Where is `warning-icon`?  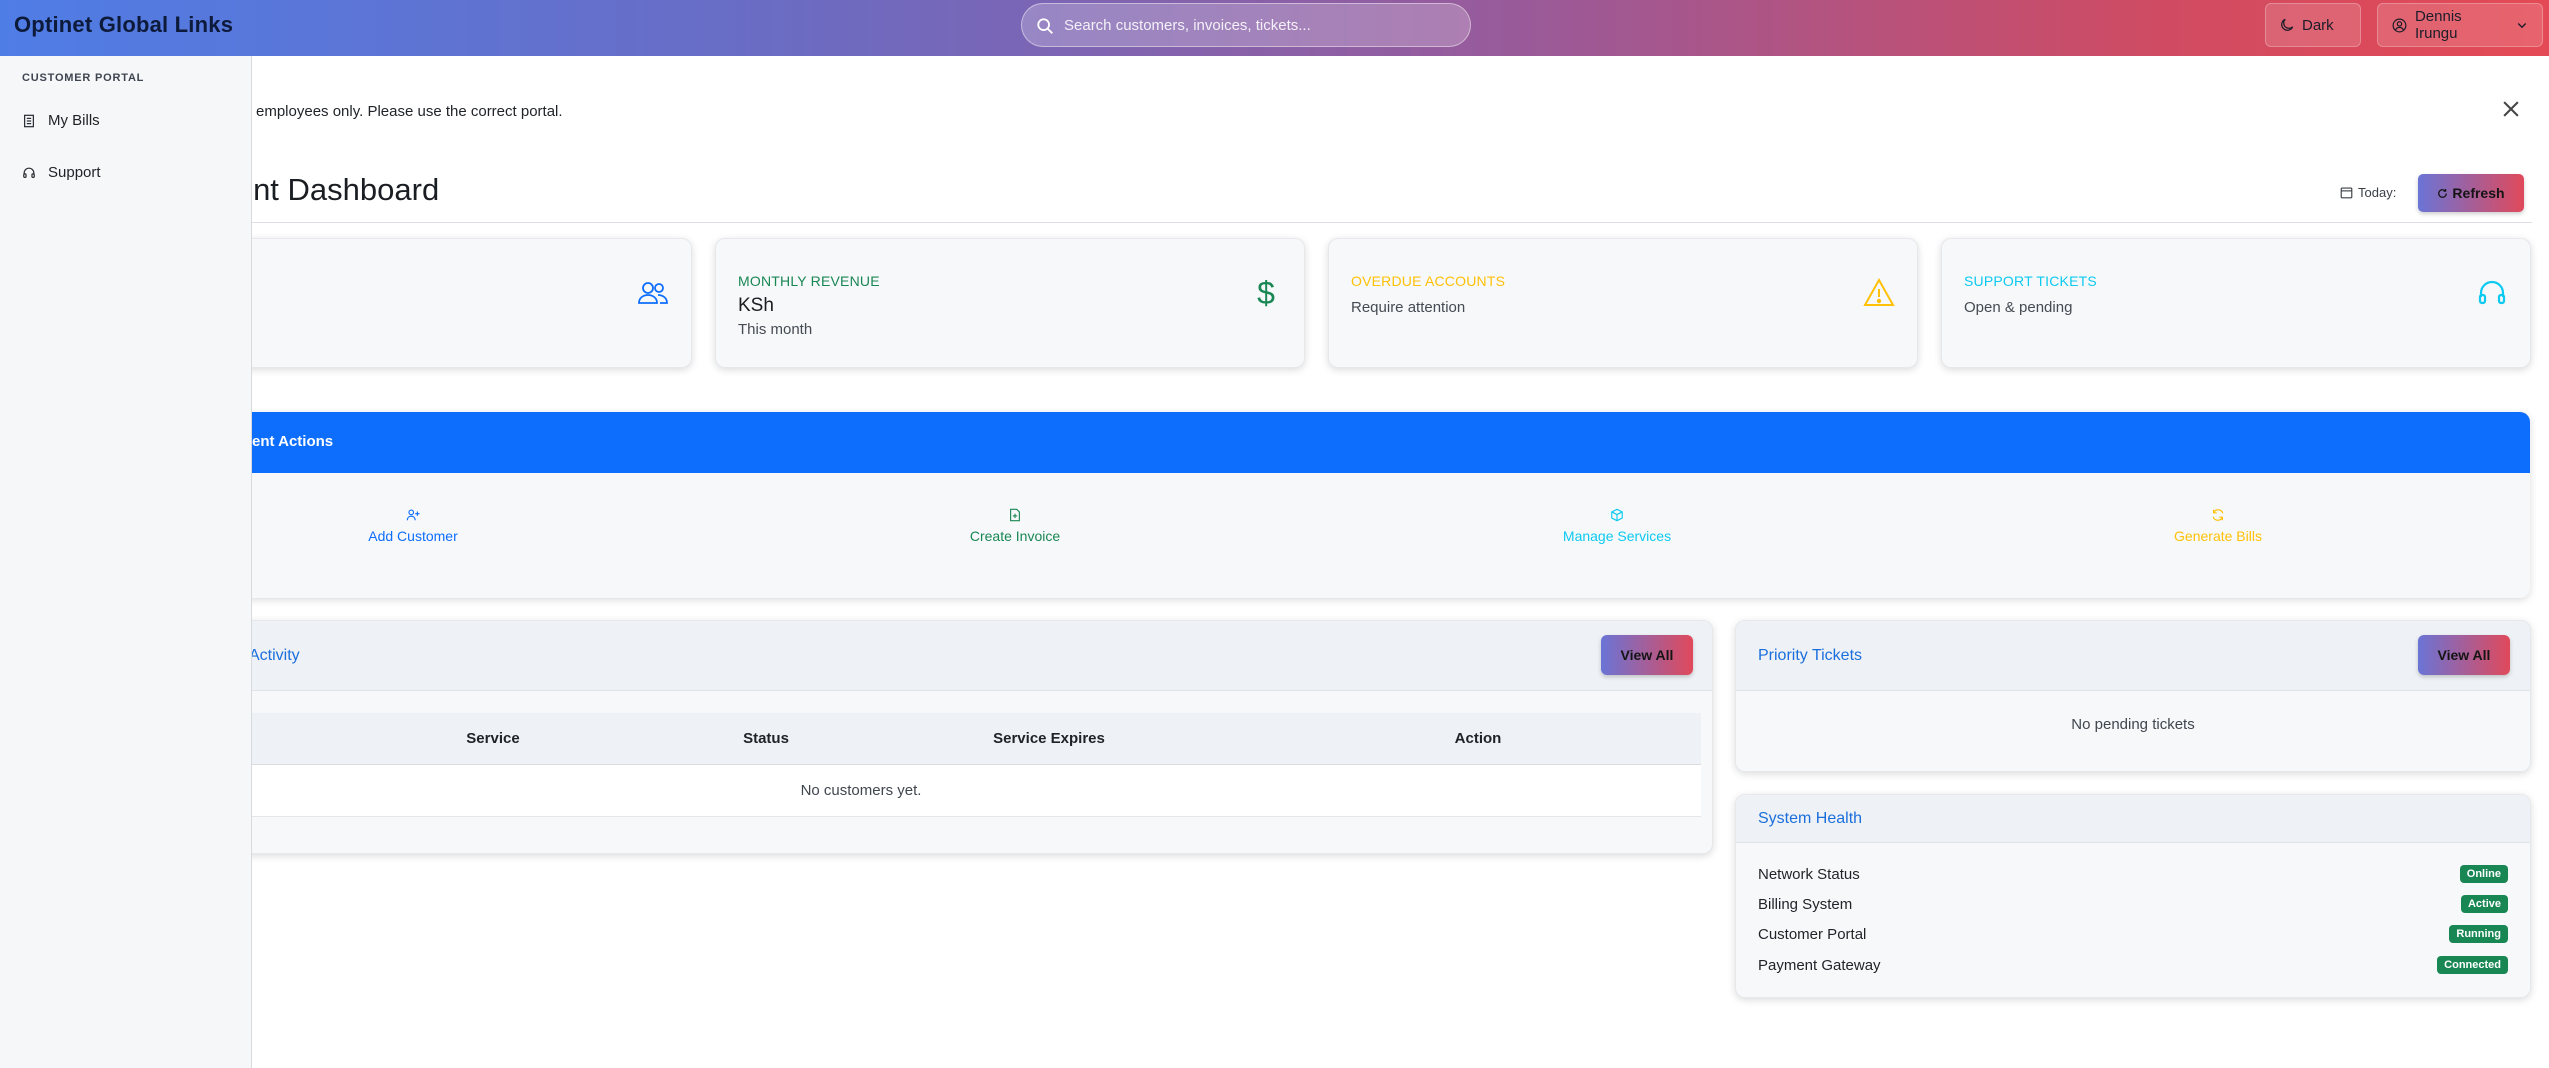 warning-icon is located at coordinates (1879, 291).